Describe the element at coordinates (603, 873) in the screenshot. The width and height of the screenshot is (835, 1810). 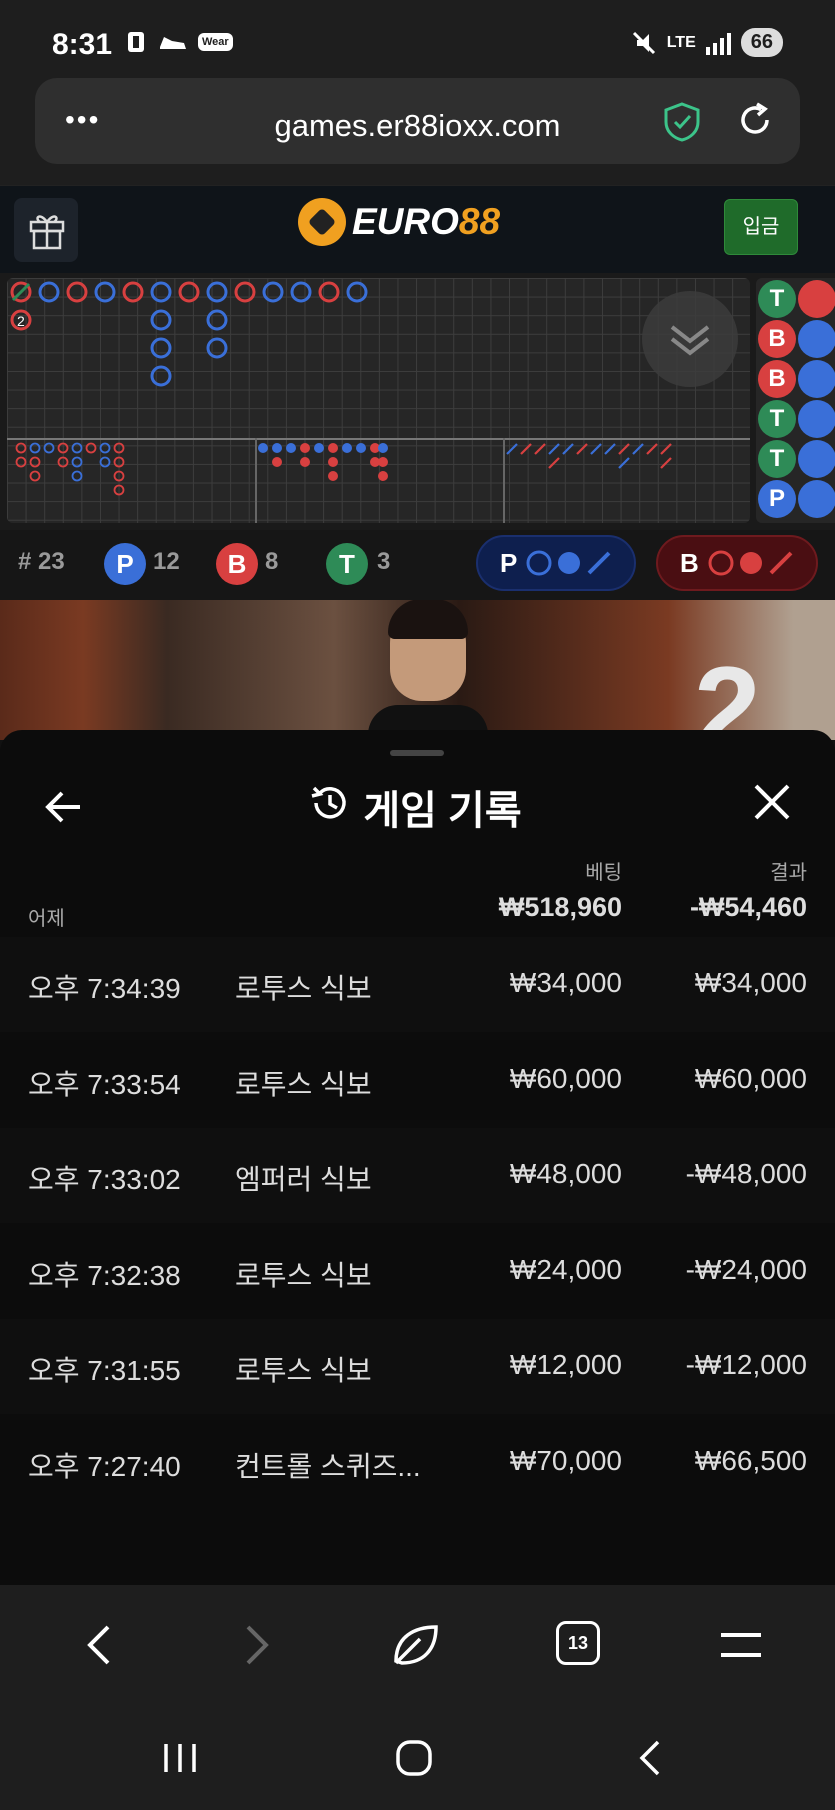
I see `column-header-bet: 베팅` at that location.